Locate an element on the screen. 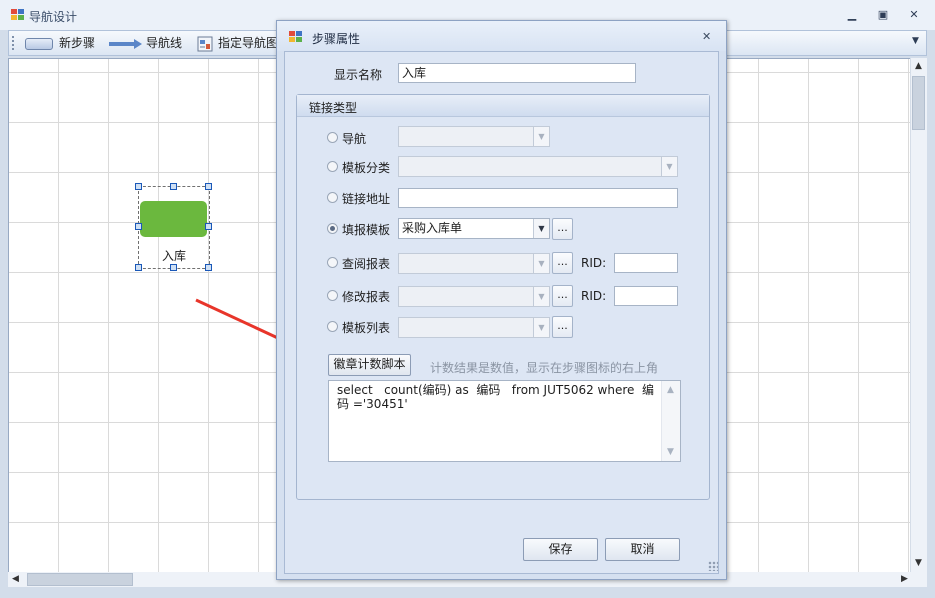 The height and width of the screenshot is (598, 935). nav-line-button: 导航线 is located at coordinates (148, 43).